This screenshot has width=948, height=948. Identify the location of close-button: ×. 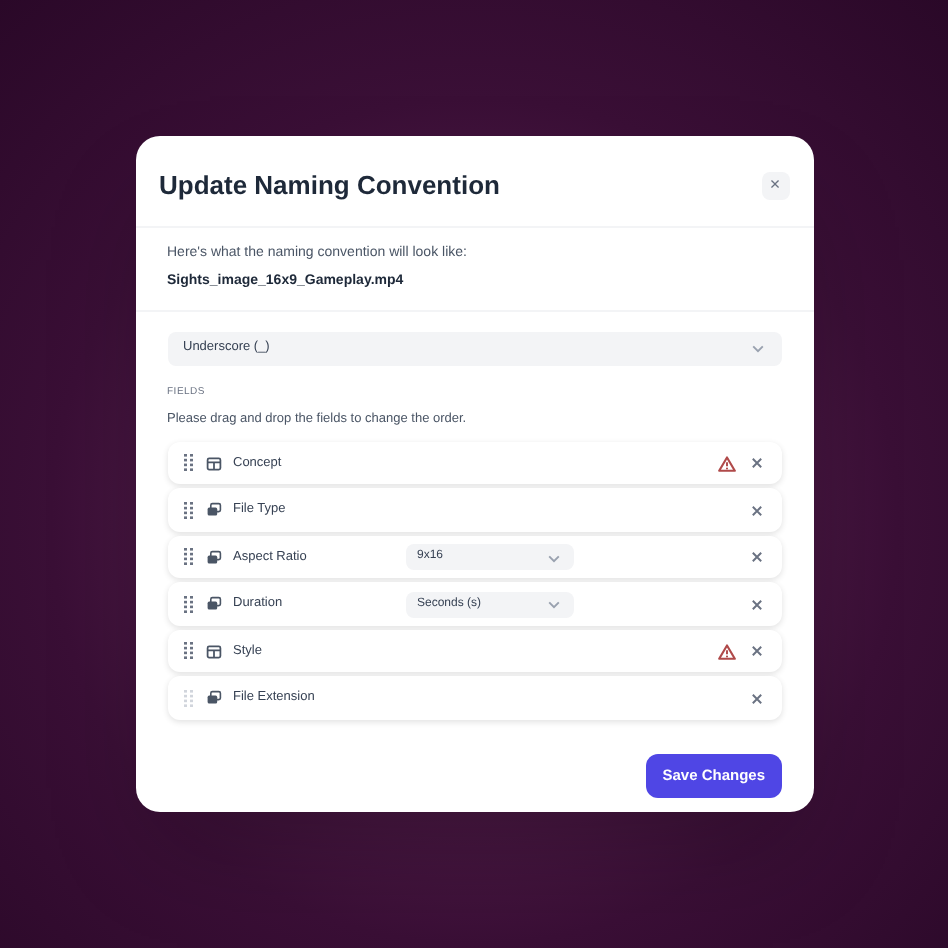
(775, 185).